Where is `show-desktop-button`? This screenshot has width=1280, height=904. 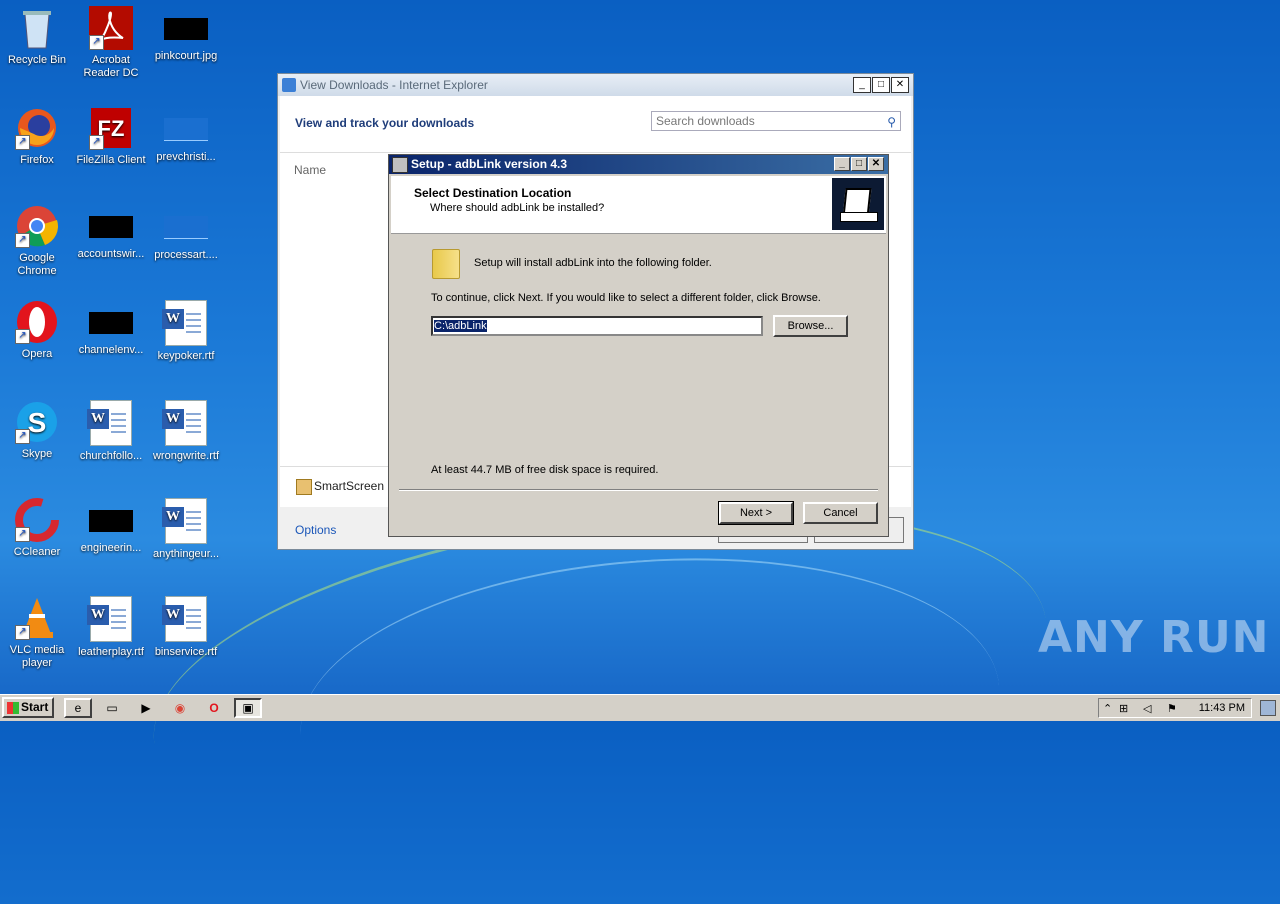 show-desktop-button is located at coordinates (1268, 708).